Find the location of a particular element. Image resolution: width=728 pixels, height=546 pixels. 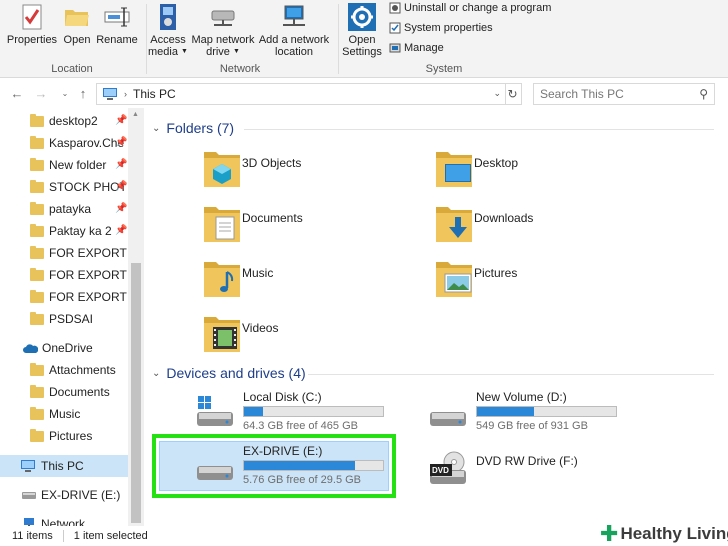

chevron-up-icon: ▲ is located at coordinates (135, 114).